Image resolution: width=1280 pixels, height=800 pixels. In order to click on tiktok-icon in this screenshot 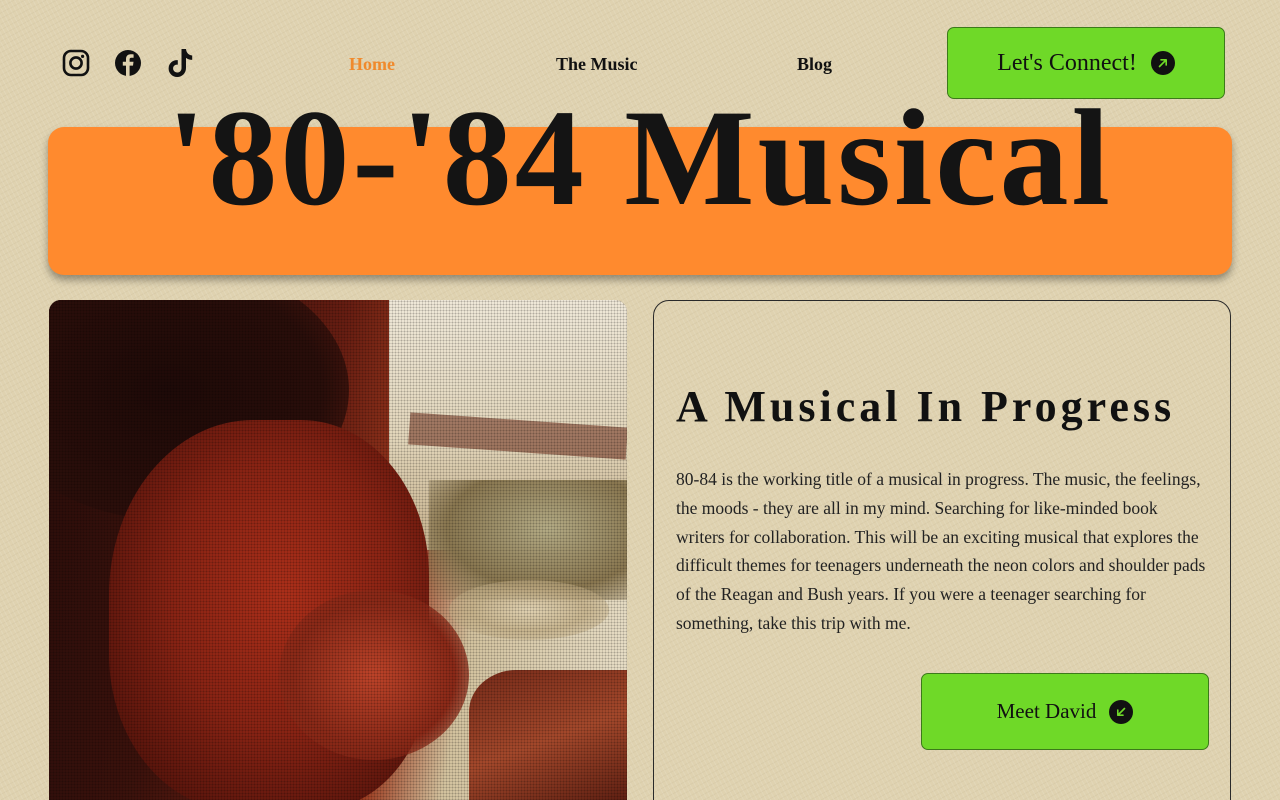, I will do `click(180, 63)`.